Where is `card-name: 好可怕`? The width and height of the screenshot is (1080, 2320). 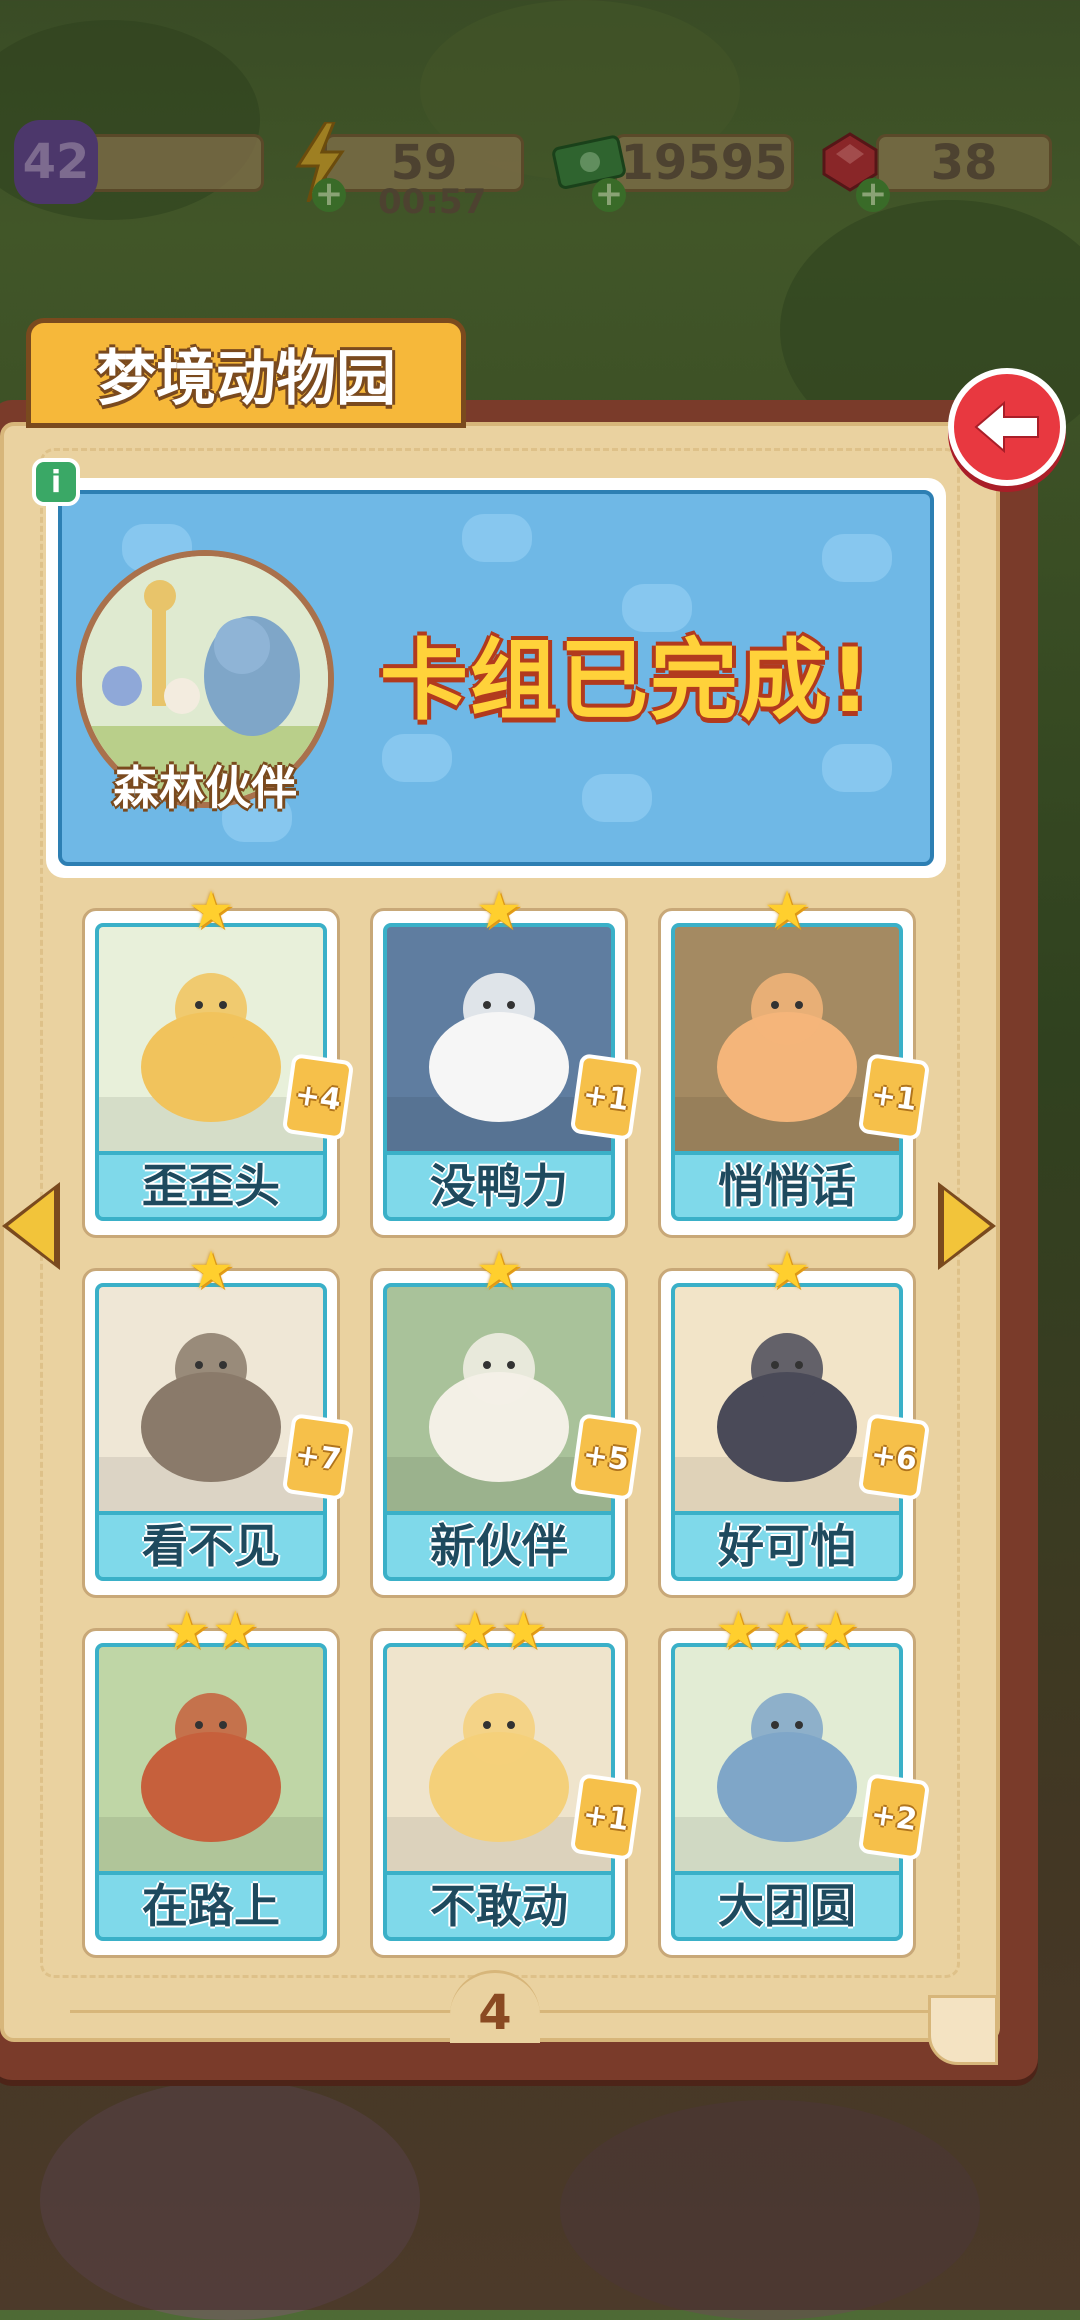
card-name: 好可怕 is located at coordinates (787, 1546).